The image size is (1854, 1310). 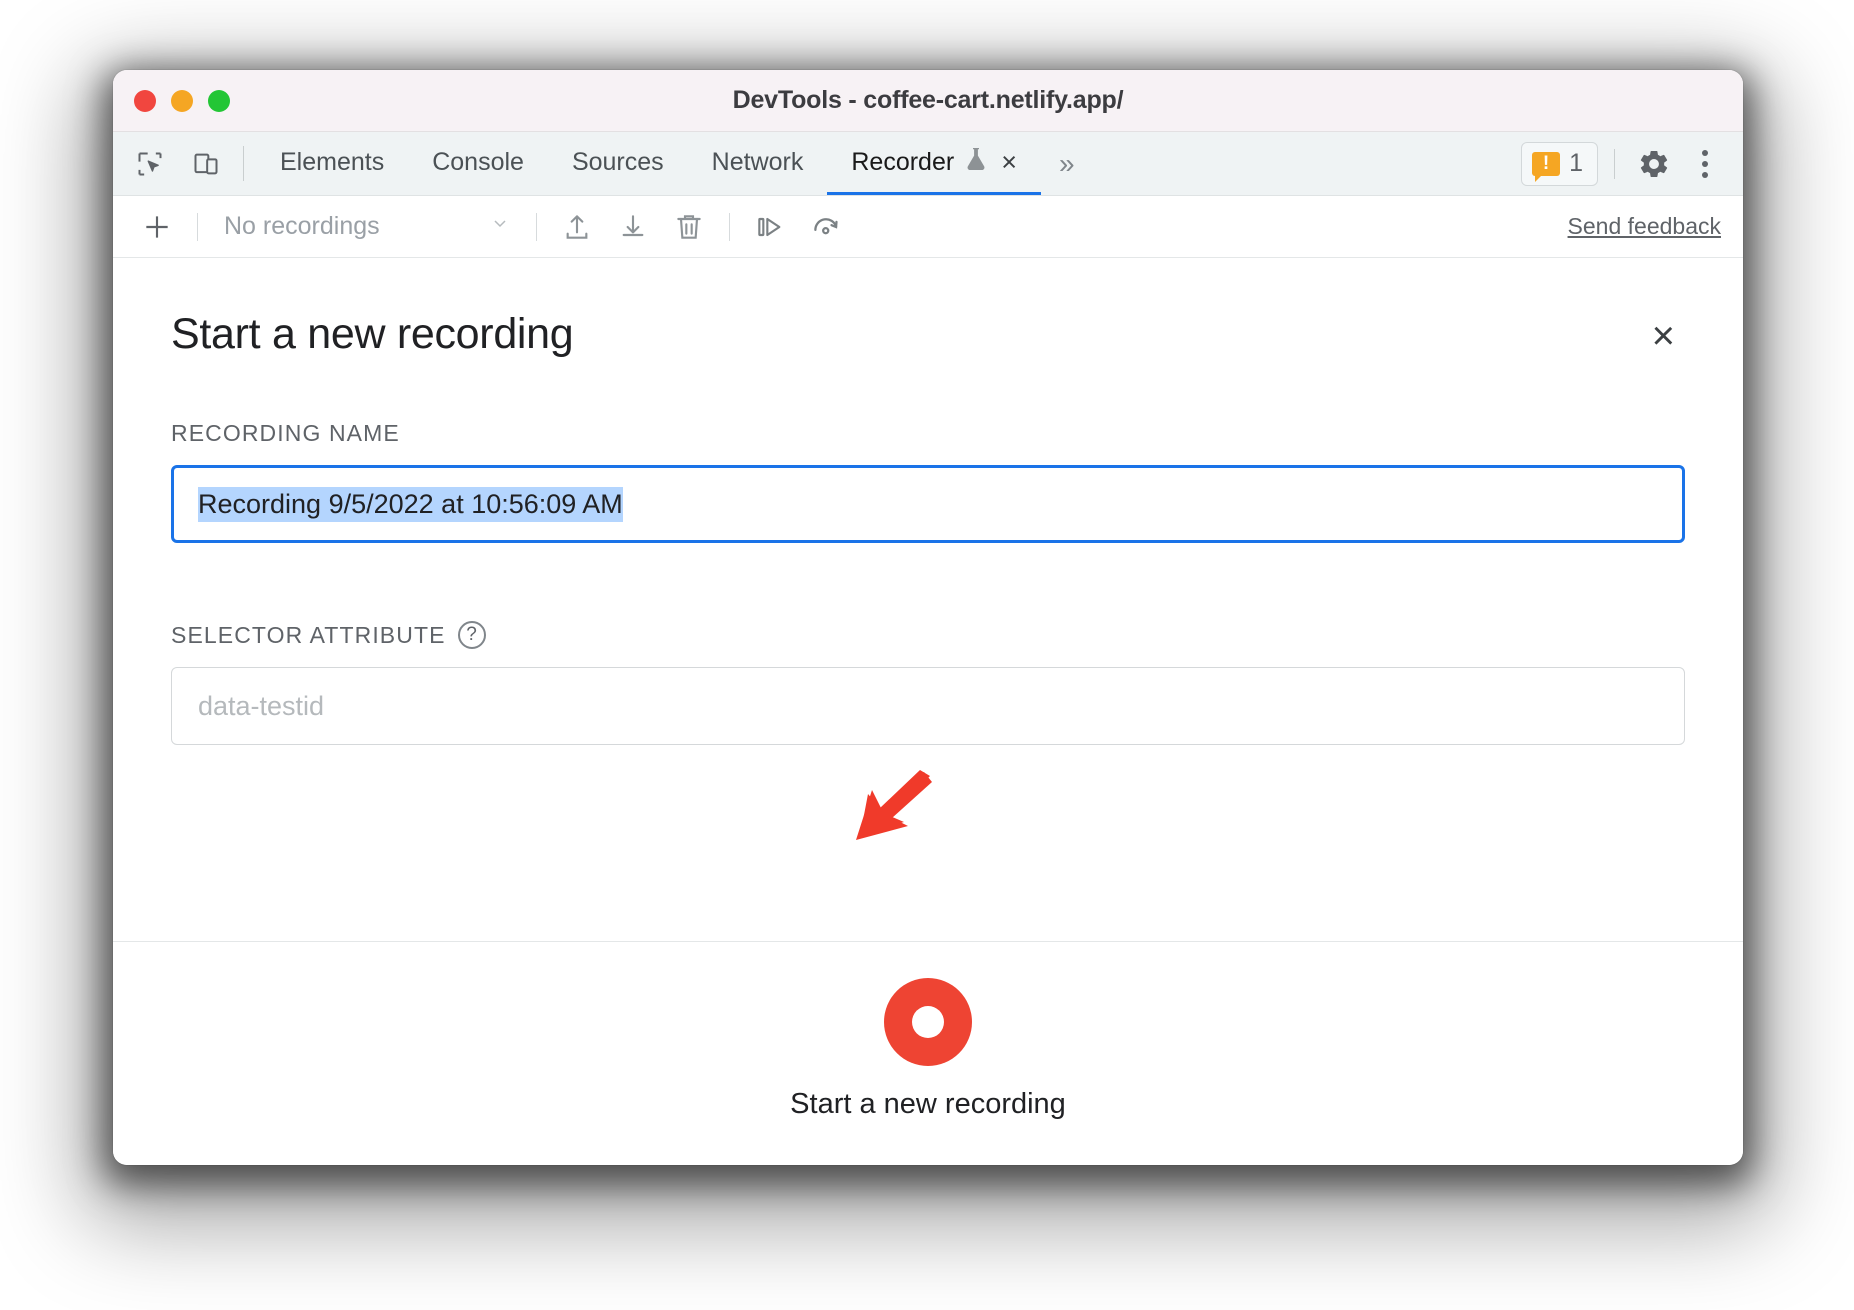 I want to click on recordings-select-value: No recordings, so click(x=302, y=226).